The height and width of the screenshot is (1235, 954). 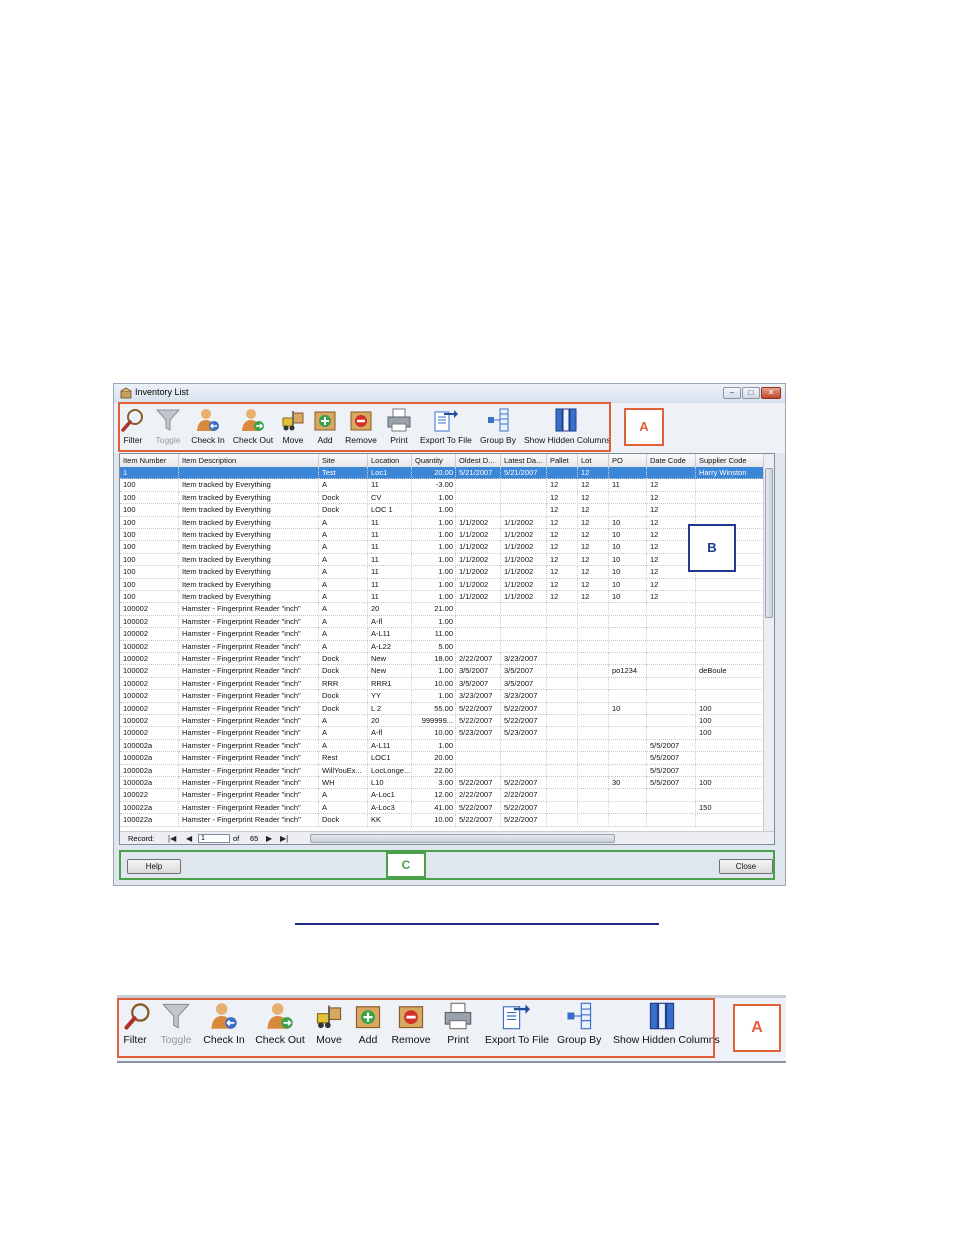 What do you see at coordinates (154, 866) in the screenshot?
I see `help-button: Help` at bounding box center [154, 866].